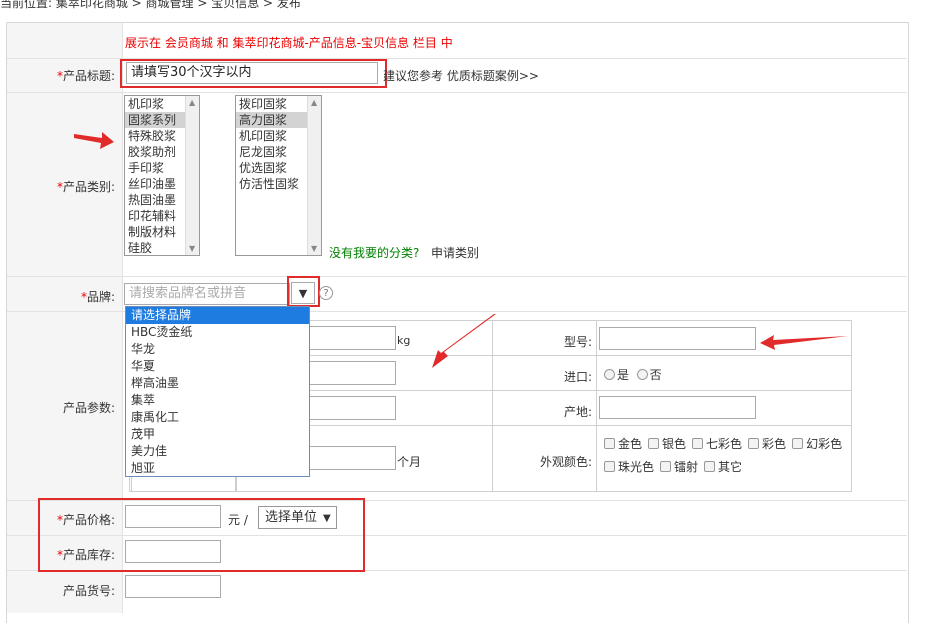 The image size is (926, 623). Describe the element at coordinates (461, 75) in the screenshot. I see `title-hint-link: 建议您参考 优质标题案例>>` at that location.